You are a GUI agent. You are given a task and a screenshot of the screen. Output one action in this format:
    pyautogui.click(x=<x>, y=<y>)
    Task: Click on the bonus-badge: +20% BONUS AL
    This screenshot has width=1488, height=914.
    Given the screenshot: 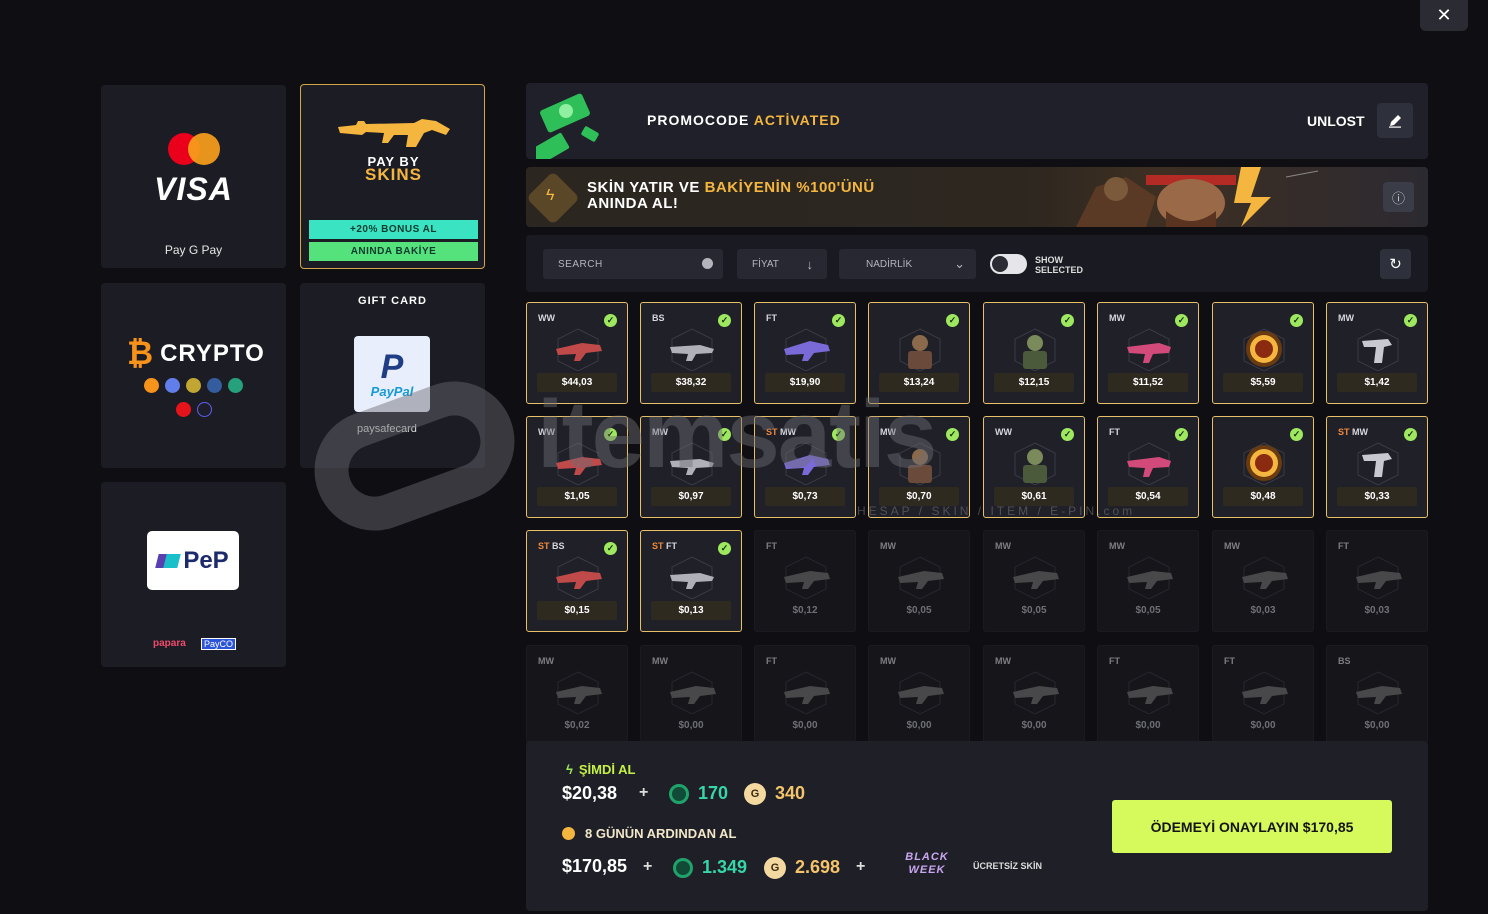 What is the action you would take?
    pyautogui.click(x=393, y=229)
    